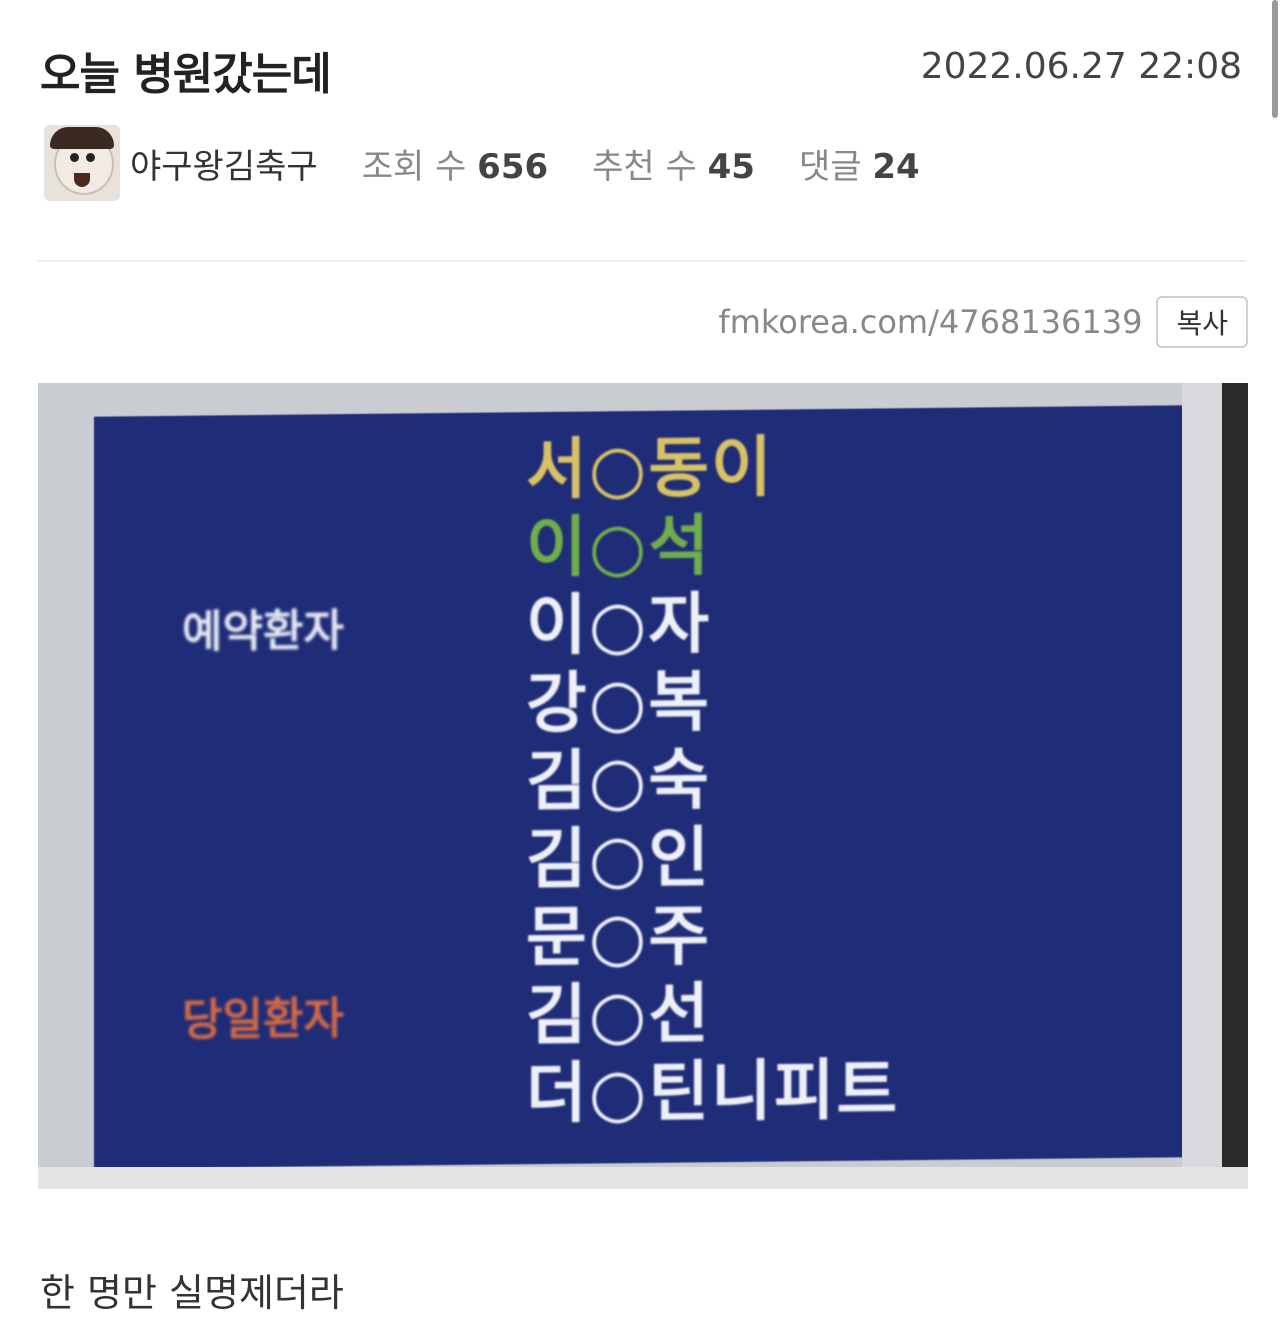  Describe the element at coordinates (644, 166) in the screenshot. I see `recommend-label: 추천 수` at that location.